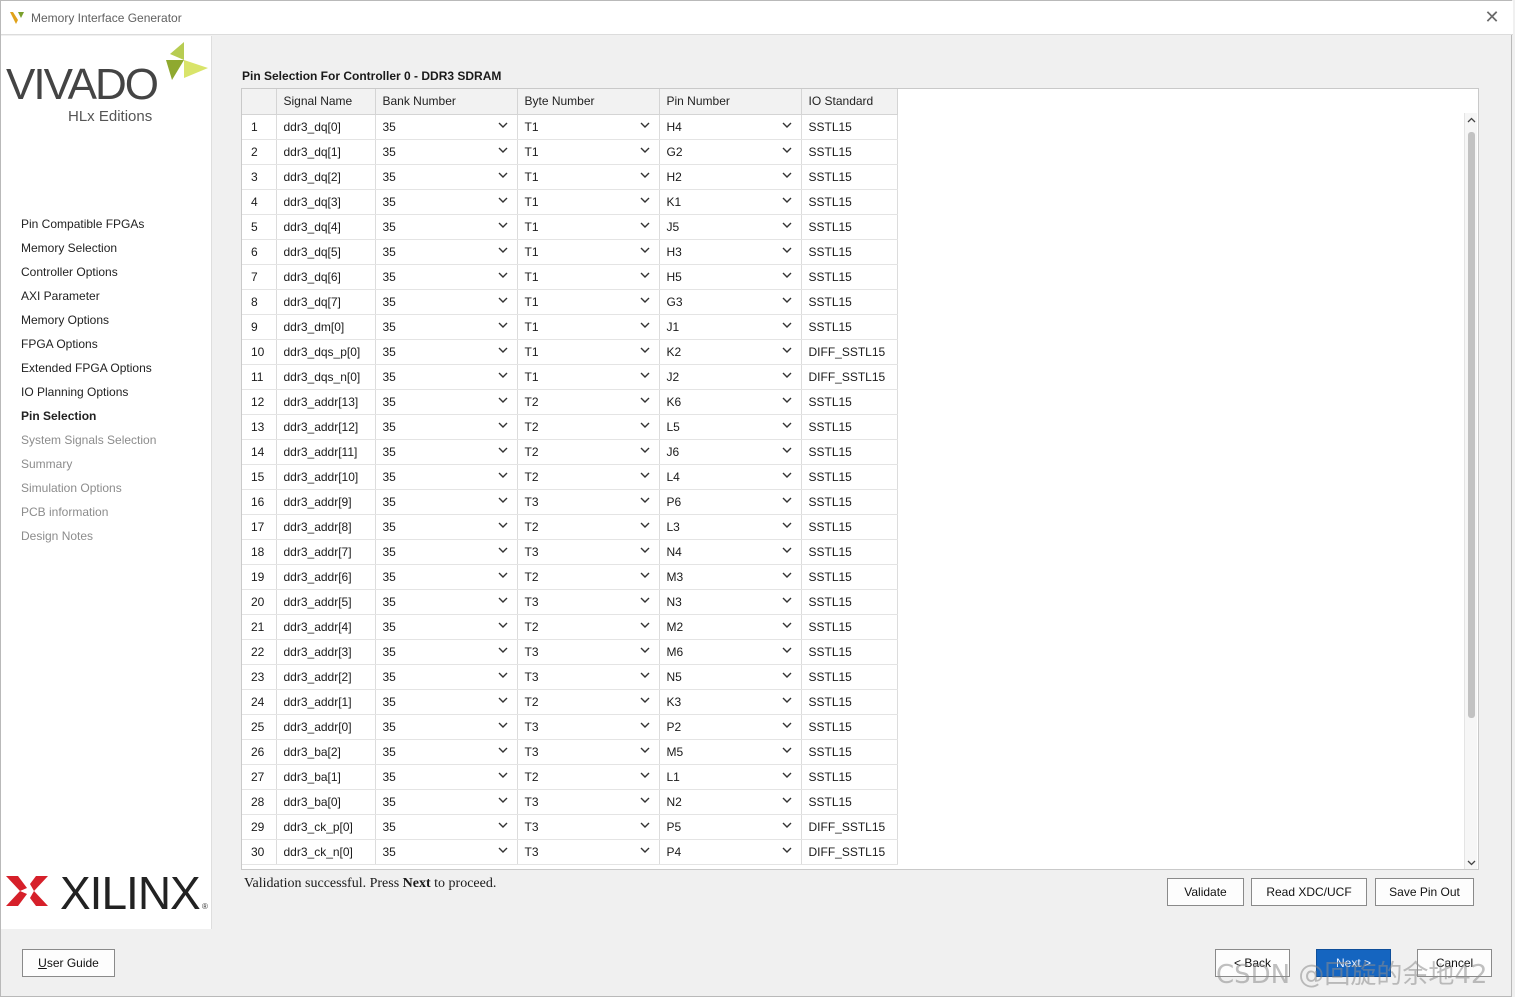  I want to click on table-row: 11 ddr3_dqs_n[0] 35 T1 J2 DIFF_SSTL15, so click(570, 377).